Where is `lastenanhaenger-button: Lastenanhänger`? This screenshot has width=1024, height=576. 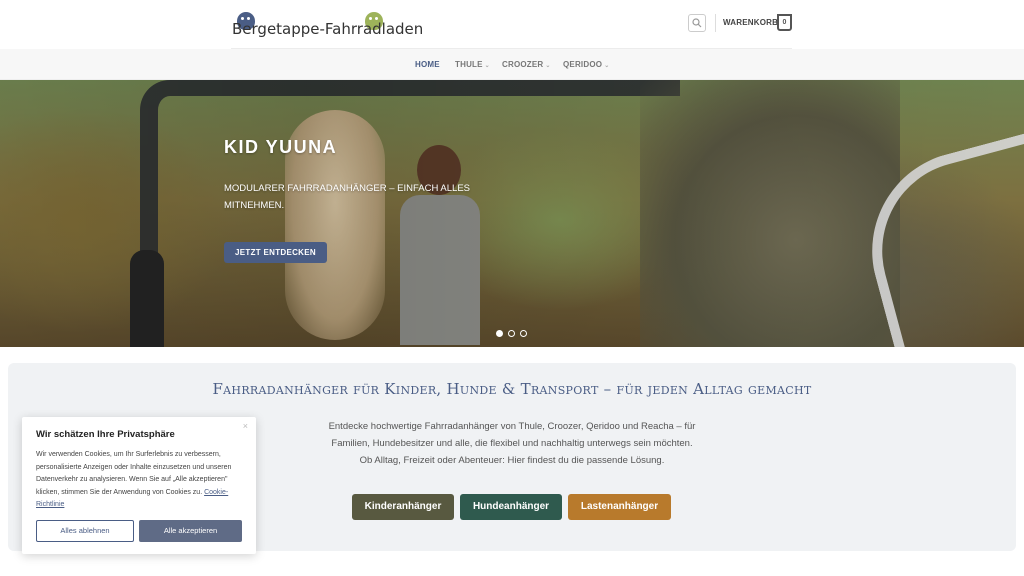
lastenanhaenger-button: Lastenanhänger is located at coordinates (619, 507).